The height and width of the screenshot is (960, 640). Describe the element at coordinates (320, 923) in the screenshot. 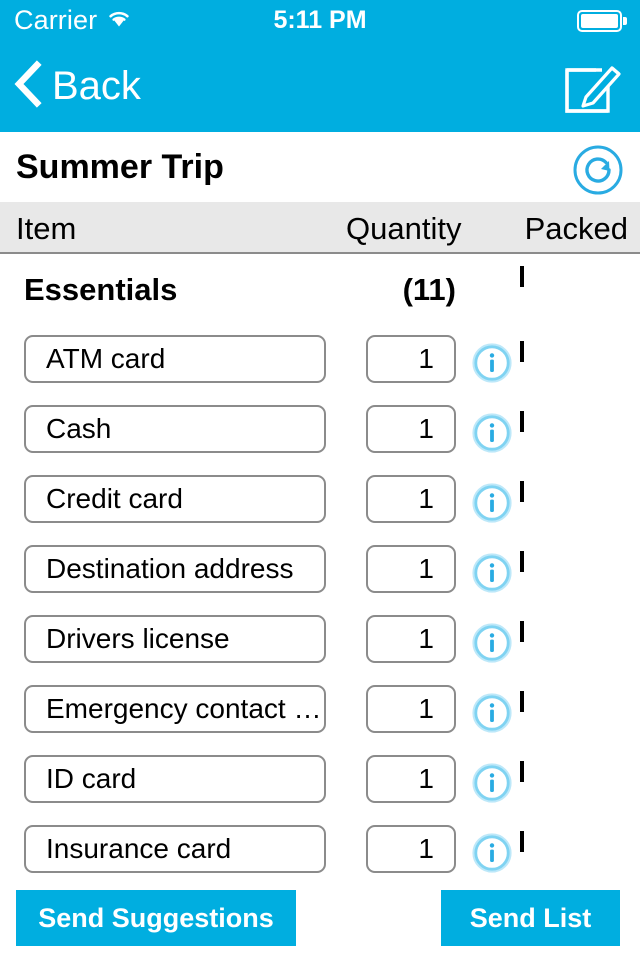

I see `footer-button-bar: Send Suggestions Send List` at that location.